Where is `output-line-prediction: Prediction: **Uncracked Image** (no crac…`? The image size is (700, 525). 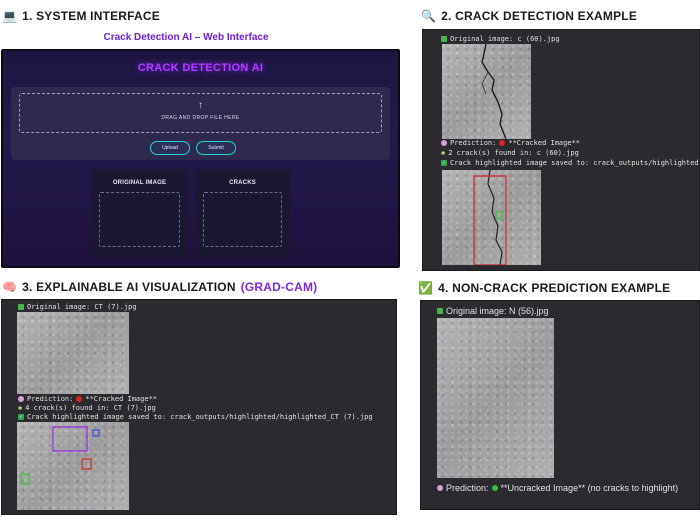
output-line-prediction: Prediction: **Uncracked Image** (no crac… is located at coordinates (557, 488).